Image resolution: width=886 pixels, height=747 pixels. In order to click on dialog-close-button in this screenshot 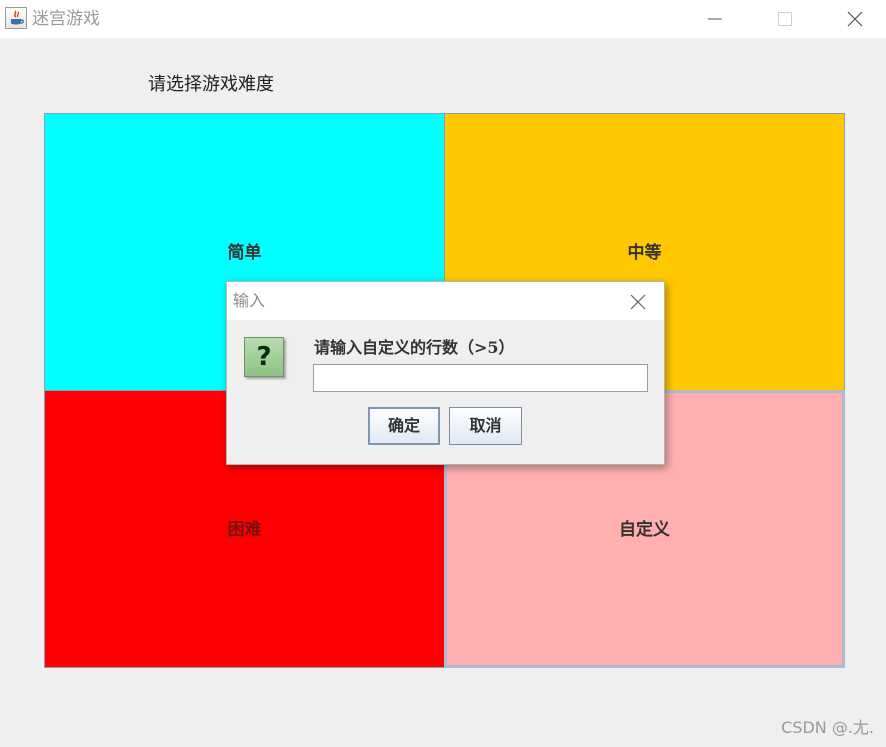, I will do `click(638, 302)`.